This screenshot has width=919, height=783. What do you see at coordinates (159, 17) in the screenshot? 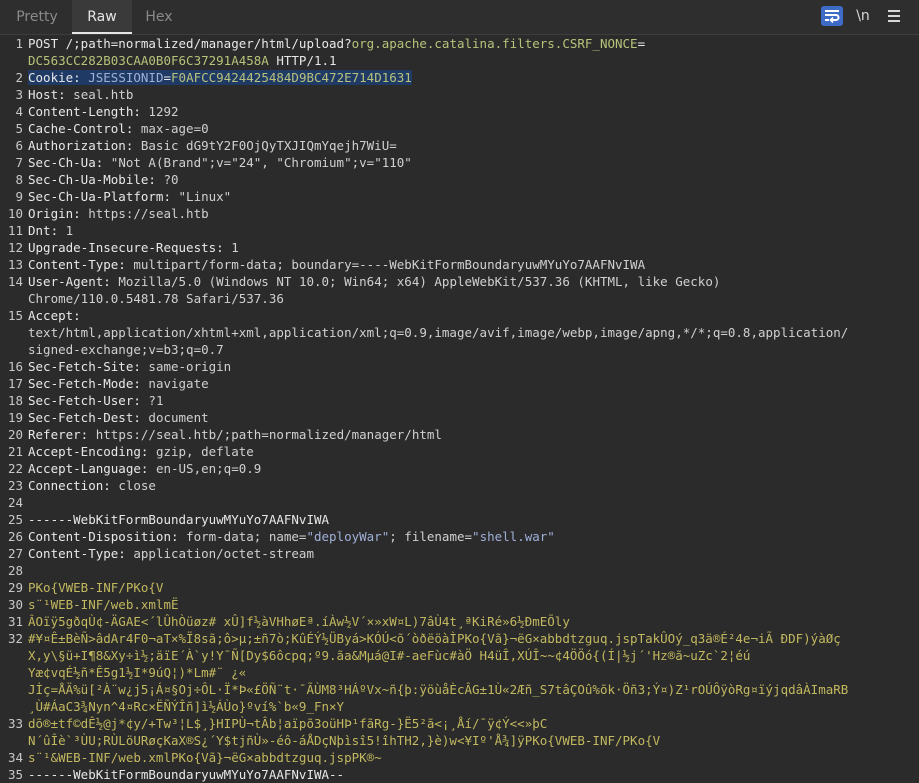
I see `tab-hex: Hex` at bounding box center [159, 17].